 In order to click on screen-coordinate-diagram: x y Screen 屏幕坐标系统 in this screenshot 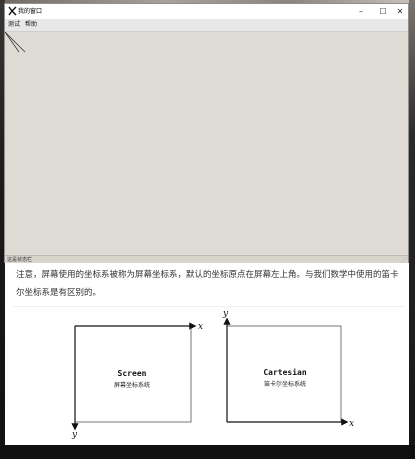, I will do `click(137, 381)`.